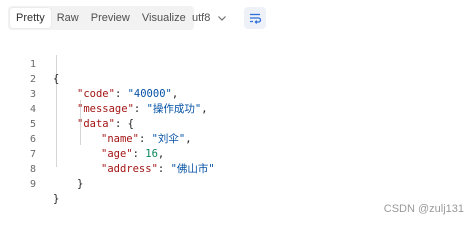 The width and height of the screenshot is (474, 240). Describe the element at coordinates (68, 18) in the screenshot. I see `tab-raw: Raw` at that location.